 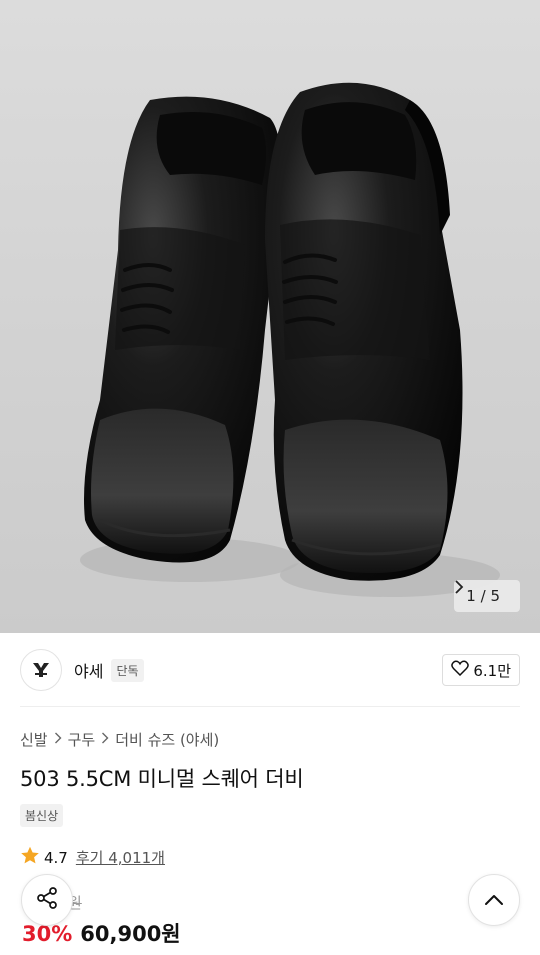 I want to click on chevron-up-icon, so click(x=494, y=900).